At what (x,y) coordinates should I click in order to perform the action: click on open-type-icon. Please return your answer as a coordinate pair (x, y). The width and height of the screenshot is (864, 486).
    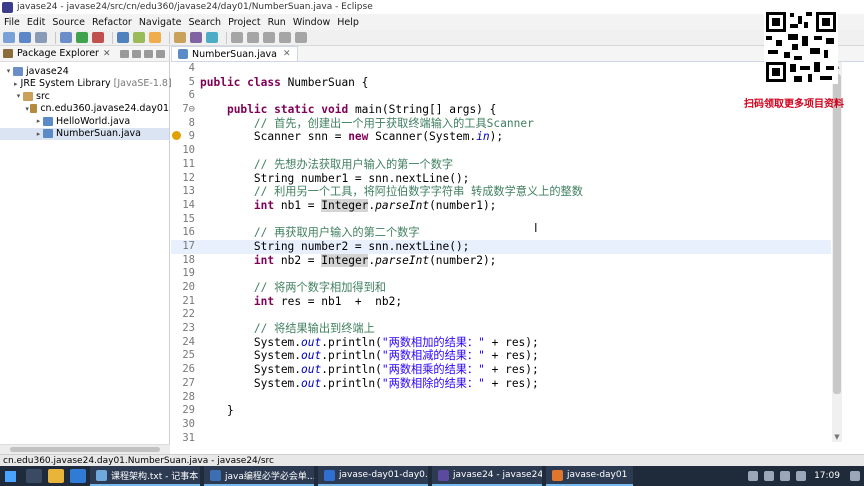
    Looking at the image, I should click on (180, 37).